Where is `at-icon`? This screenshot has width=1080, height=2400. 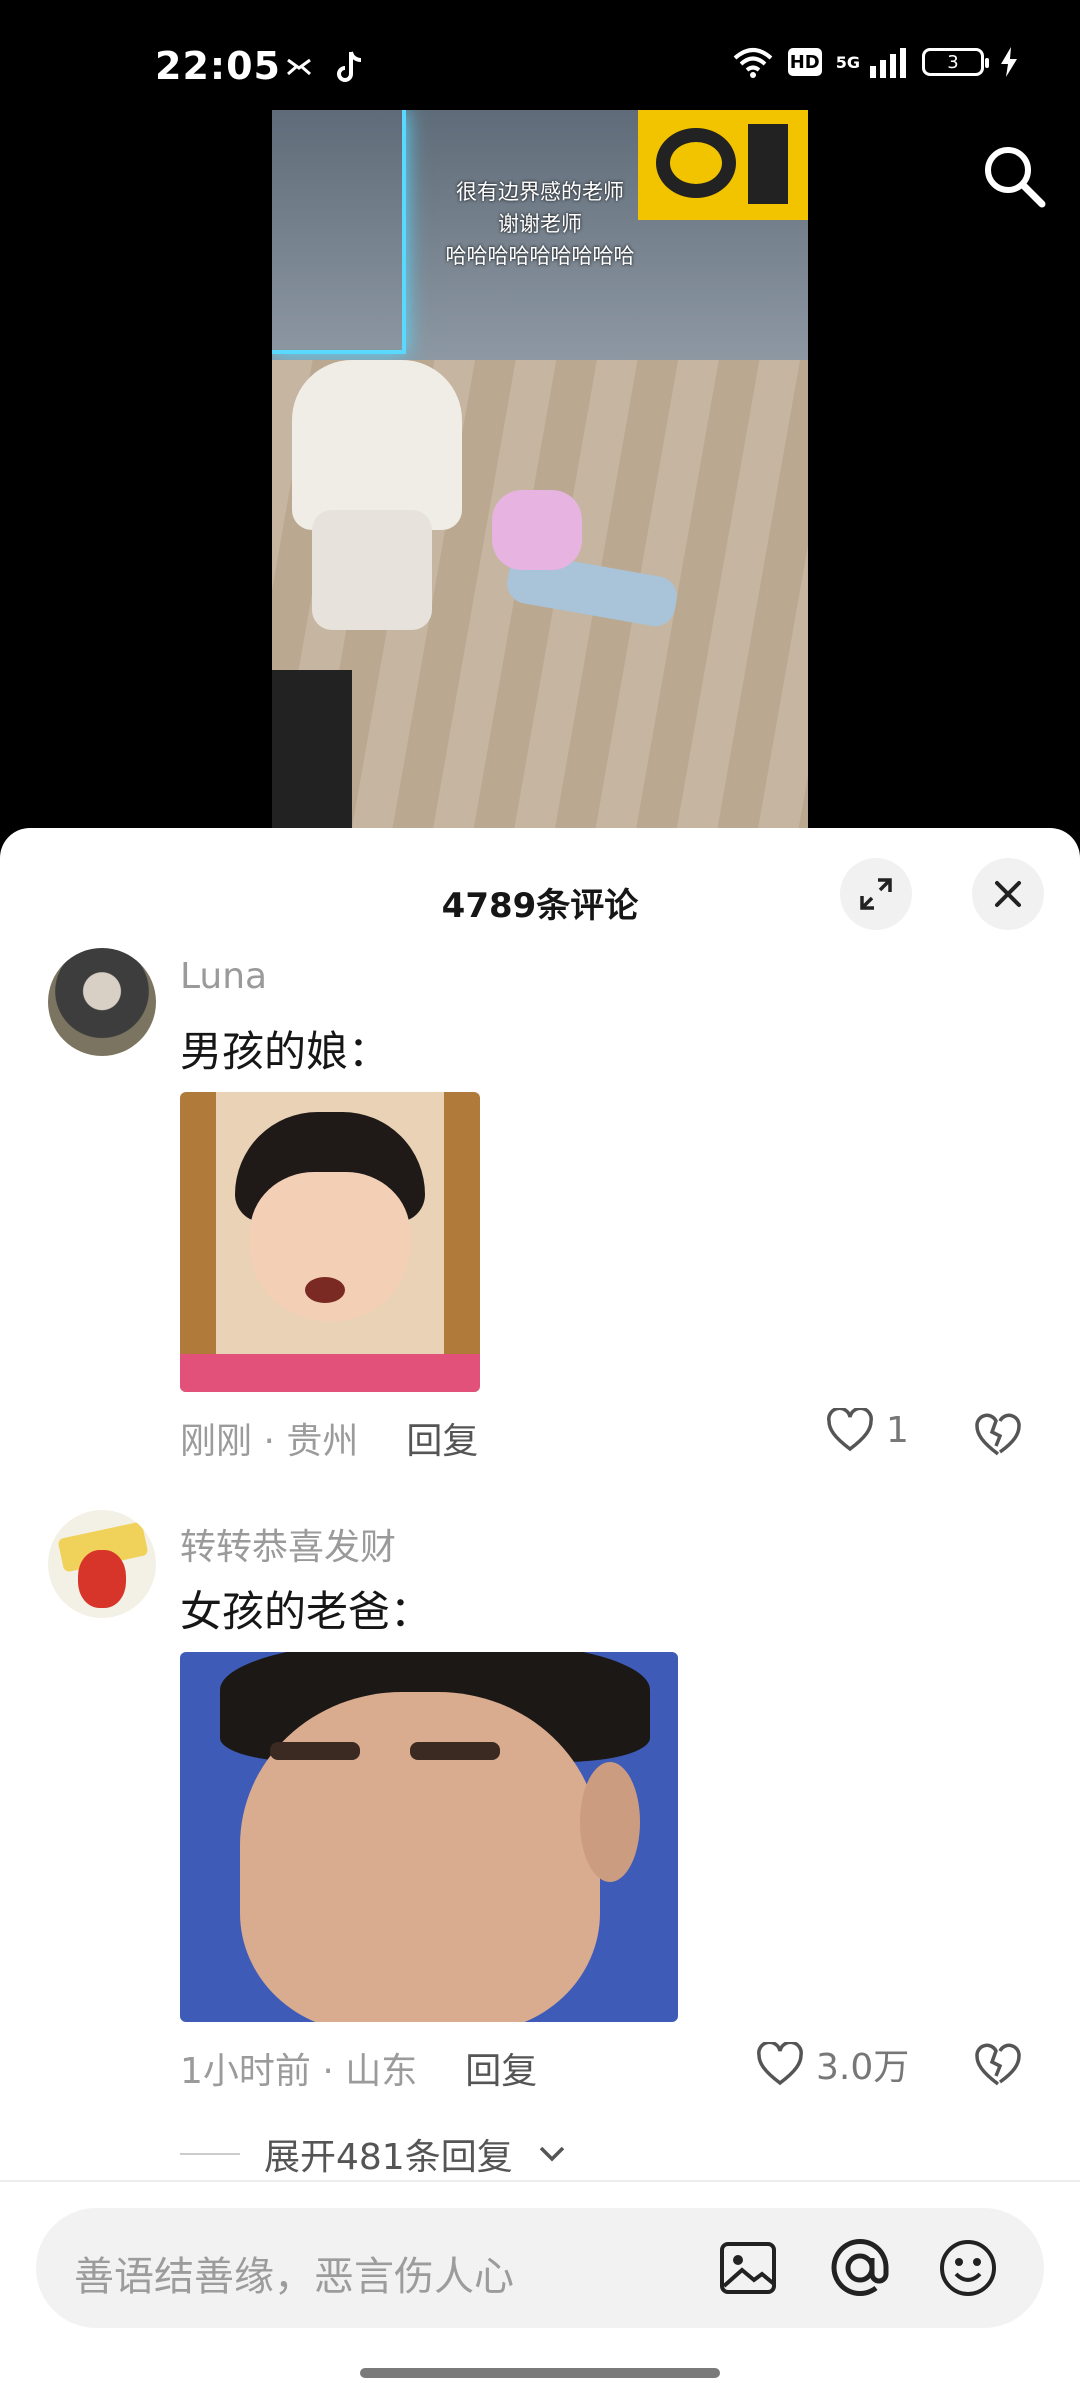
at-icon is located at coordinates (860, 2268).